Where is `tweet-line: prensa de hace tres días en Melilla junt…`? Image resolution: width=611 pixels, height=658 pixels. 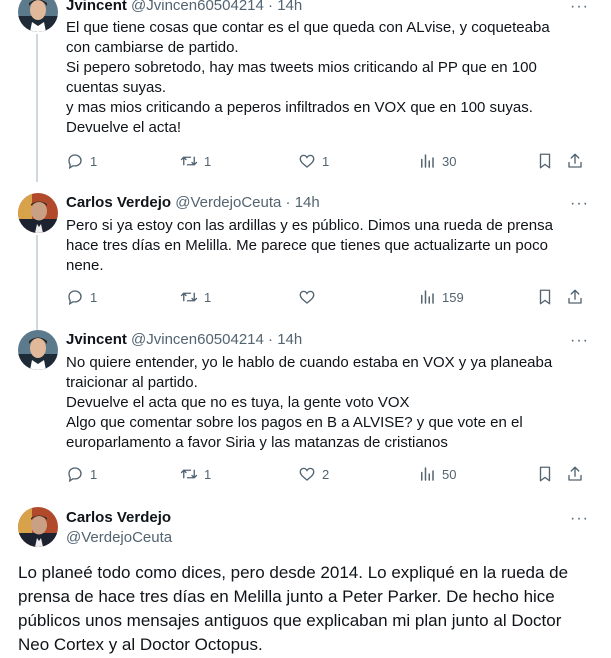
tweet-line: prensa de hace tres días en Melilla junt… is located at coordinates (286, 596).